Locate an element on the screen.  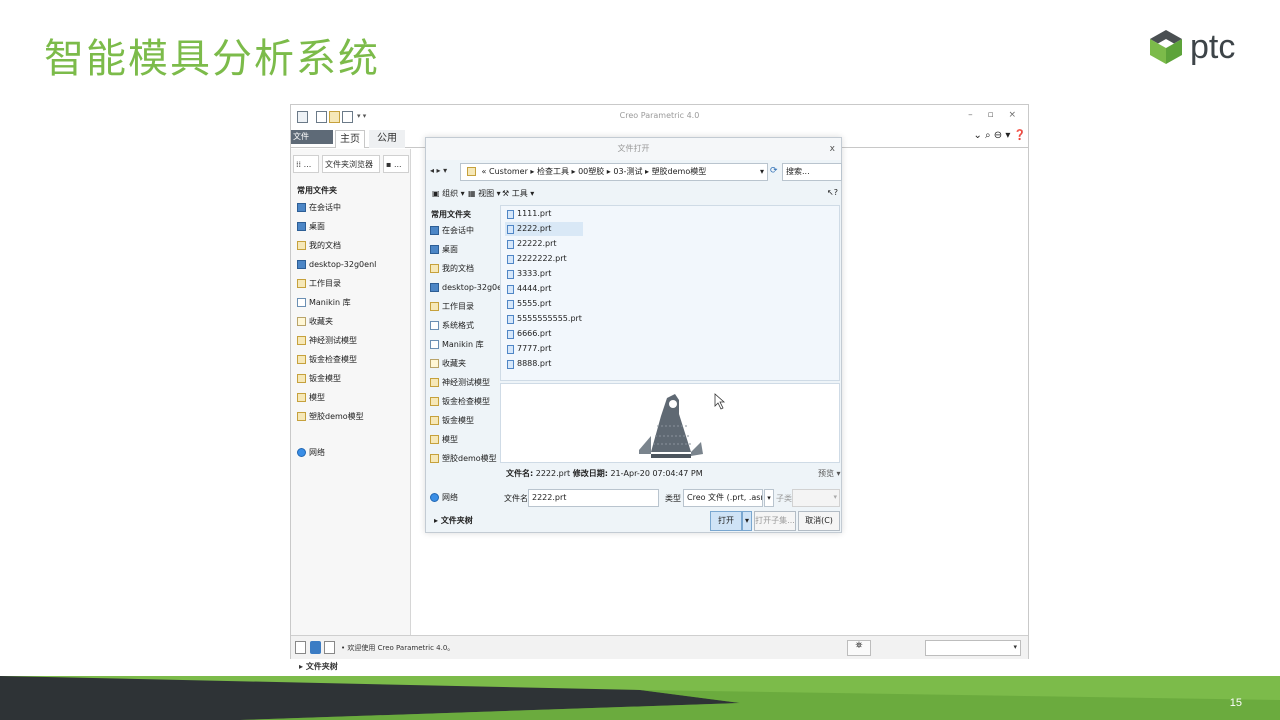
breadcrumb-segment: 检查工具 is located at coordinates (553, 171).